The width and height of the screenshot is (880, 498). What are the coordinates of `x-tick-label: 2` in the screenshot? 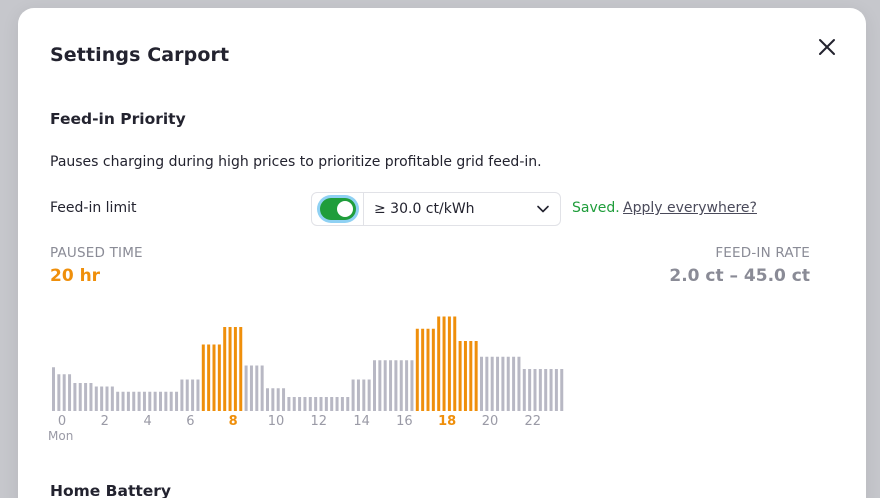 It's located at (105, 421).